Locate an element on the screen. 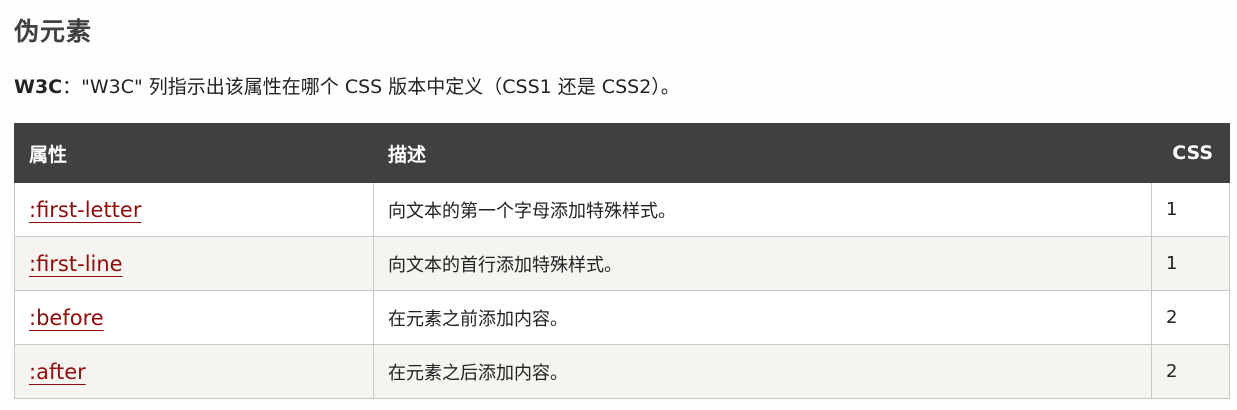 The image size is (1237, 410). selector-cell: :before is located at coordinates (194, 317).